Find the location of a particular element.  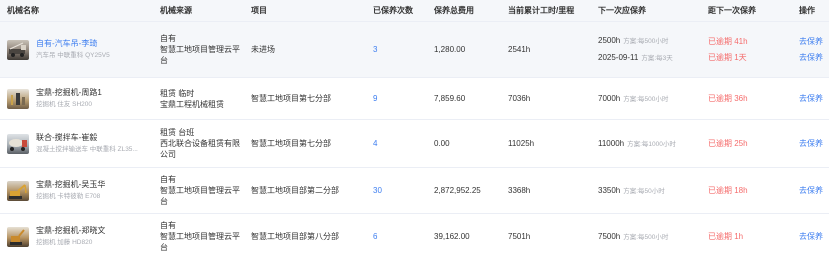

col-header-cost: 保养总费用 is located at coordinates (454, 10).